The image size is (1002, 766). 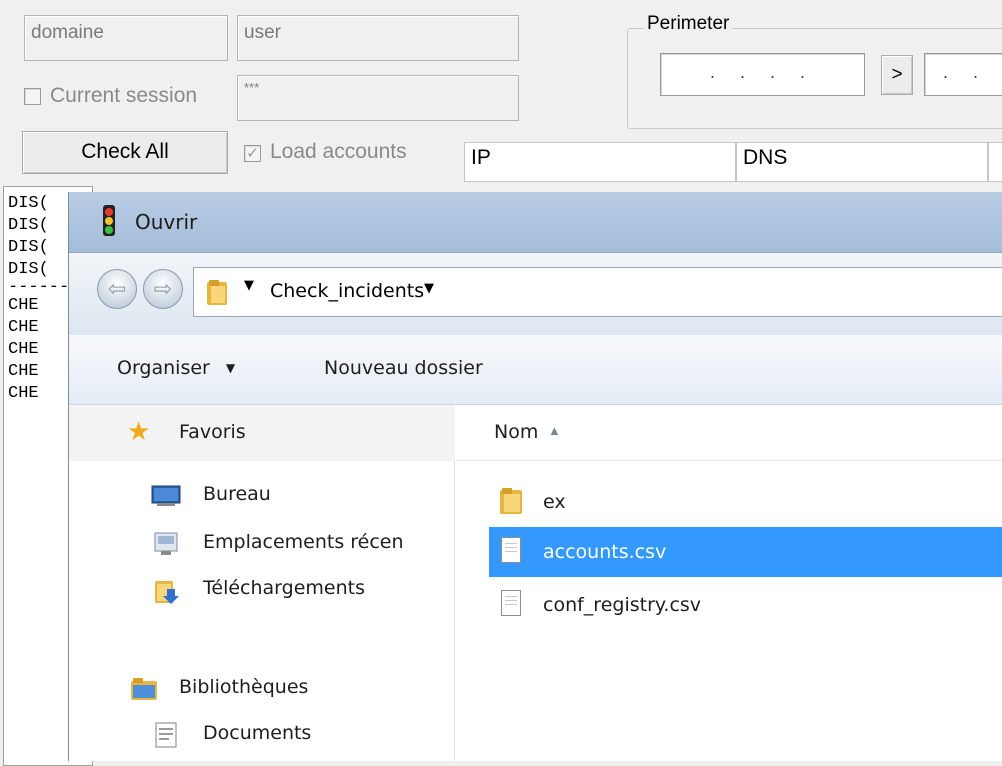 What do you see at coordinates (378, 38) in the screenshot?
I see `user-input: user` at bounding box center [378, 38].